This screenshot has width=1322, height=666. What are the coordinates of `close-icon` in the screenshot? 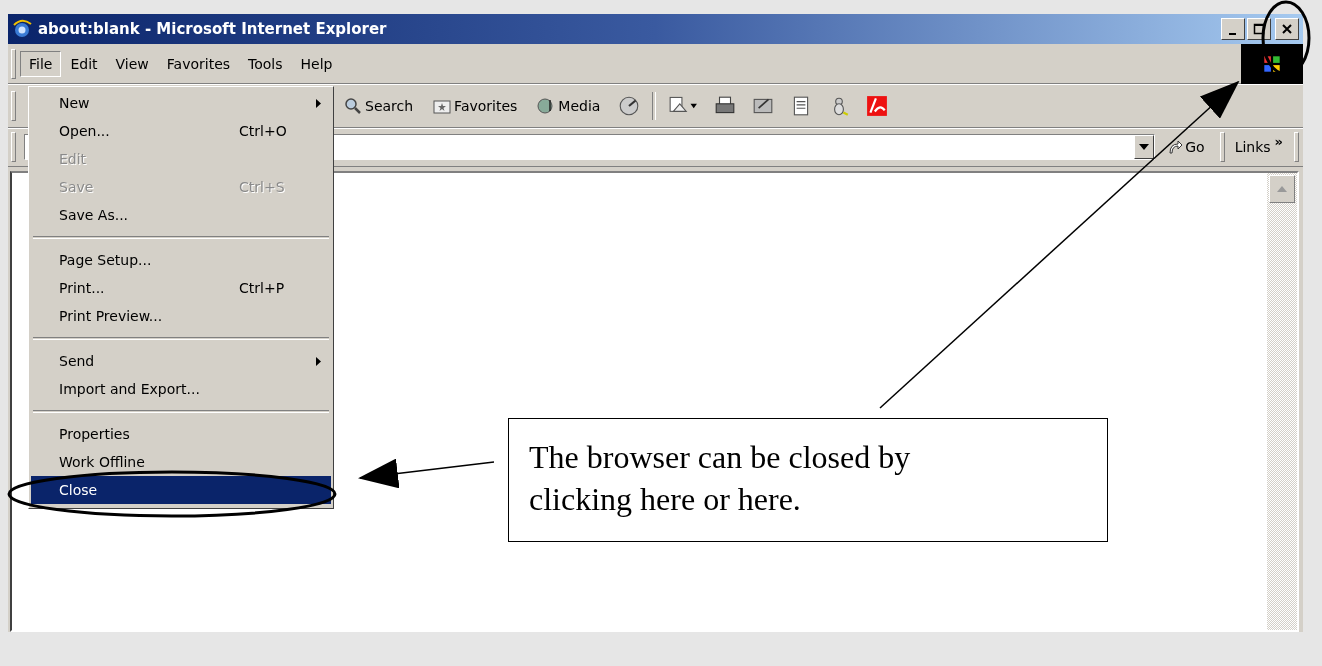 It's located at (1287, 29).